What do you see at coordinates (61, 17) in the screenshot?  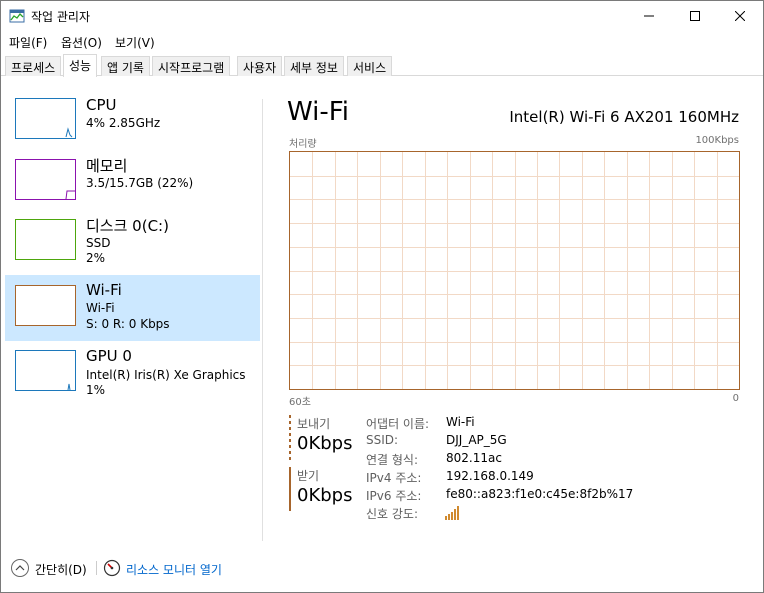 I see `window-title: 작업 관리자` at bounding box center [61, 17].